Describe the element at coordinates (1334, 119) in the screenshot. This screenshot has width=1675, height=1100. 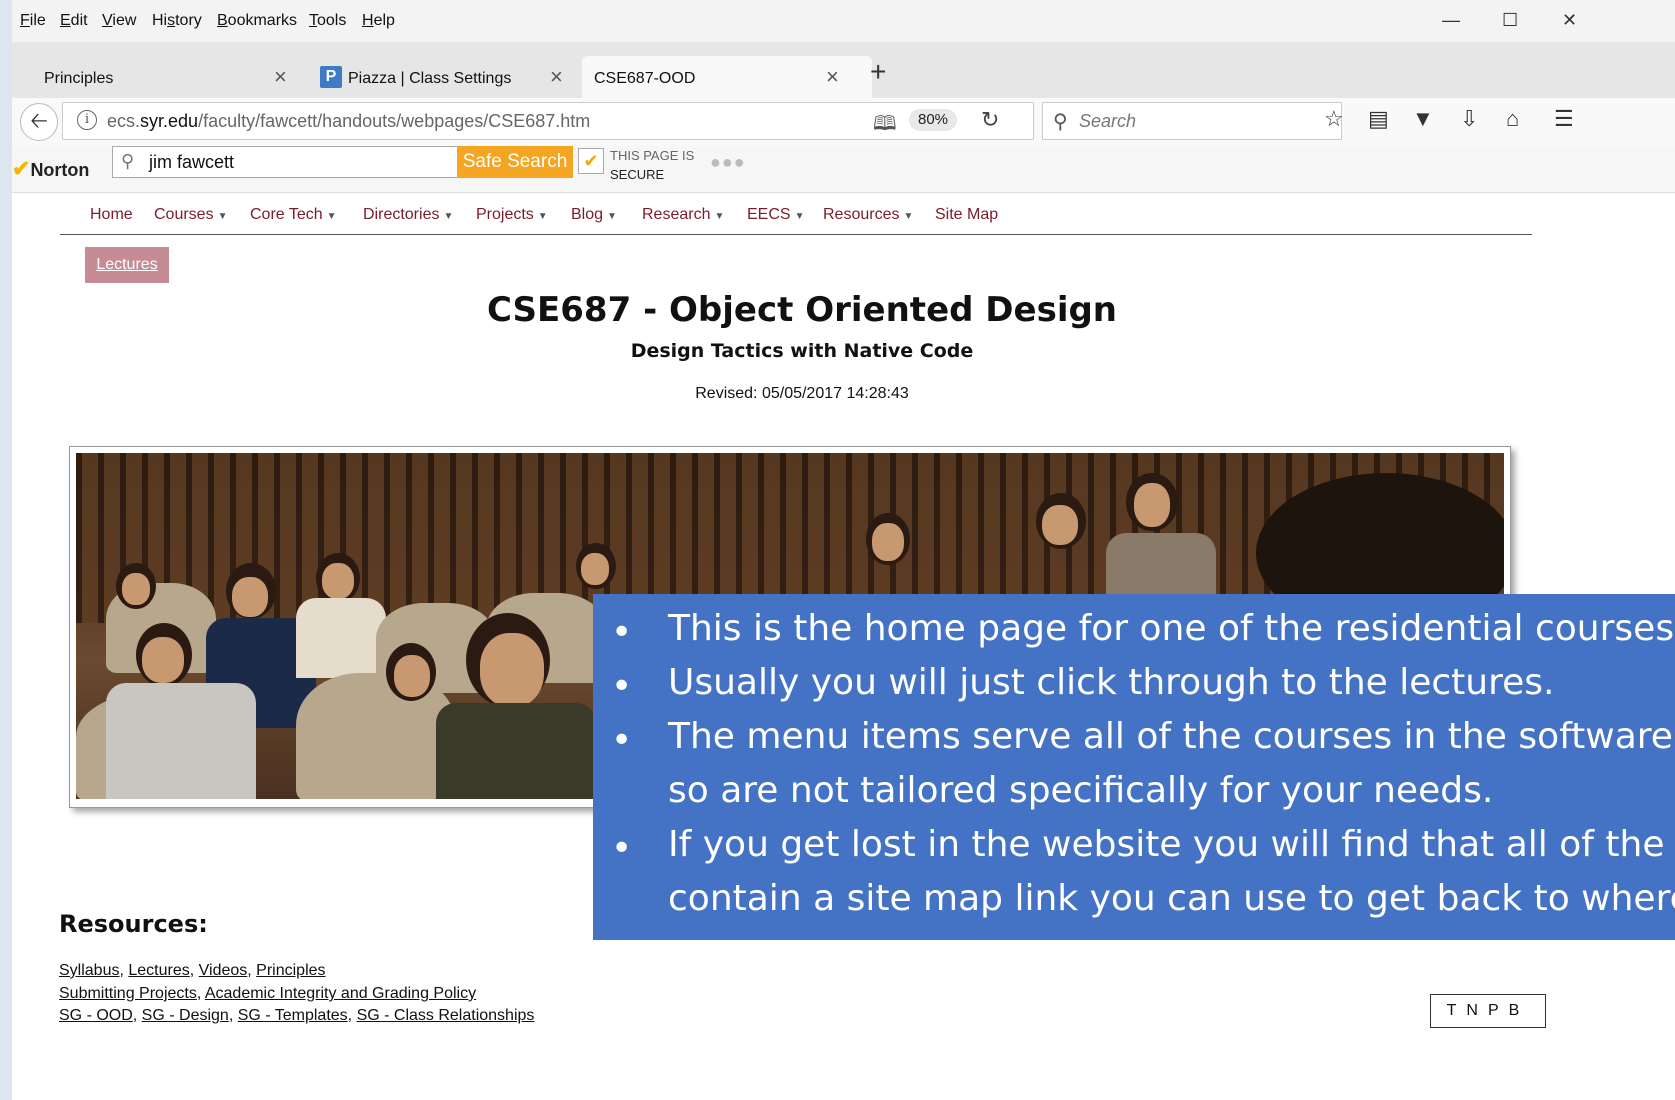
I see `bookmark-star-icon: ☆` at that location.